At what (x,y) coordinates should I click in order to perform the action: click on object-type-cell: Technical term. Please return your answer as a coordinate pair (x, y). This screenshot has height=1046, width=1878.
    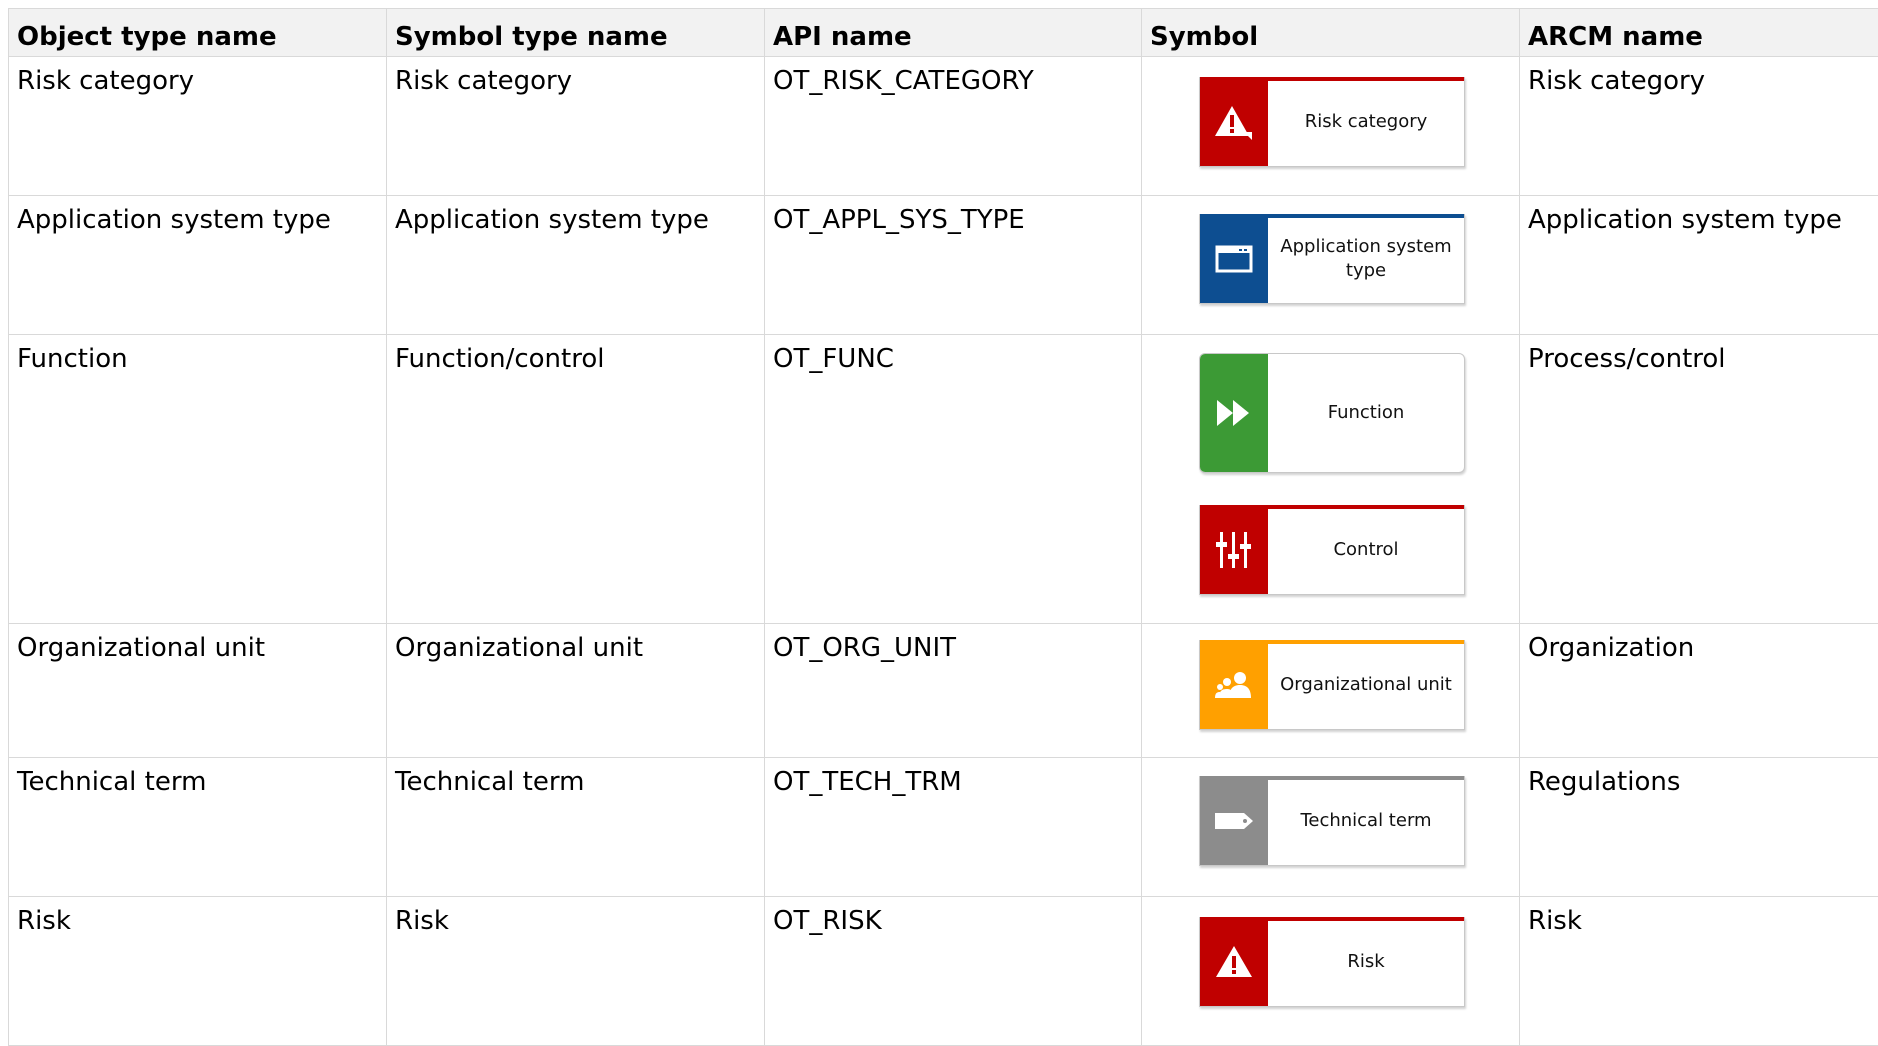
    Looking at the image, I should click on (198, 827).